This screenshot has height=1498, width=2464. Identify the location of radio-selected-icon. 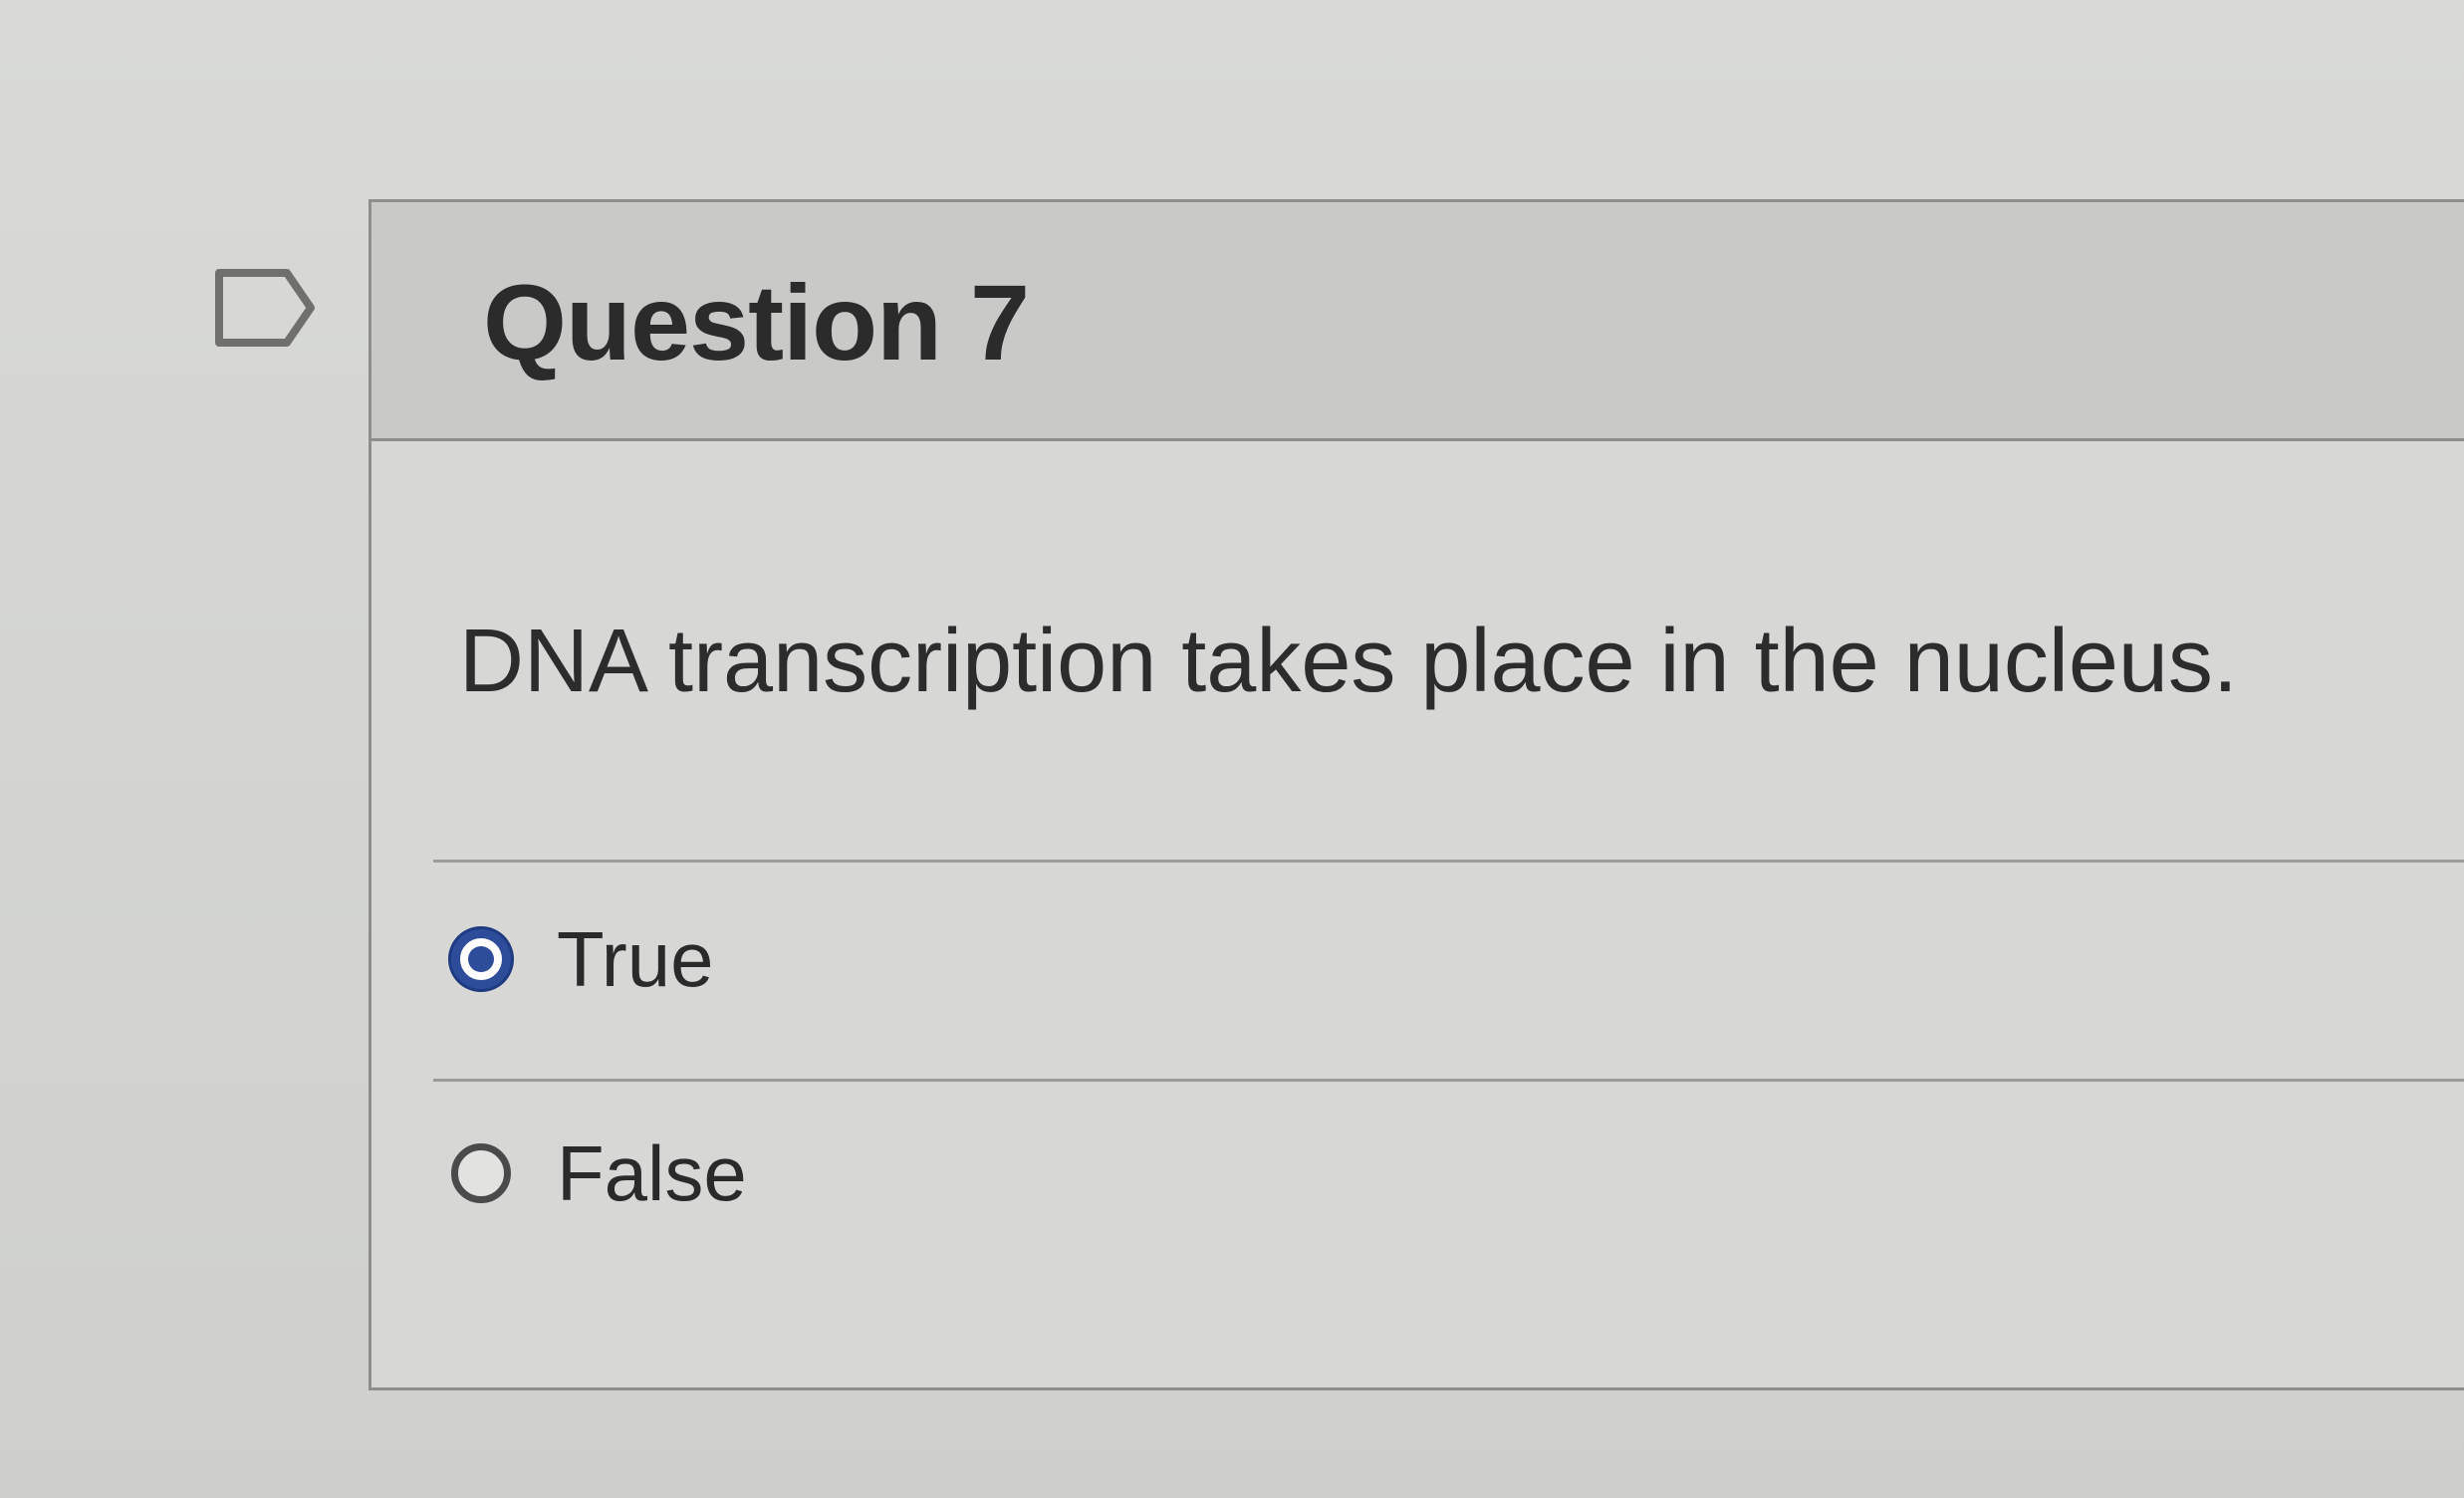
(481, 959).